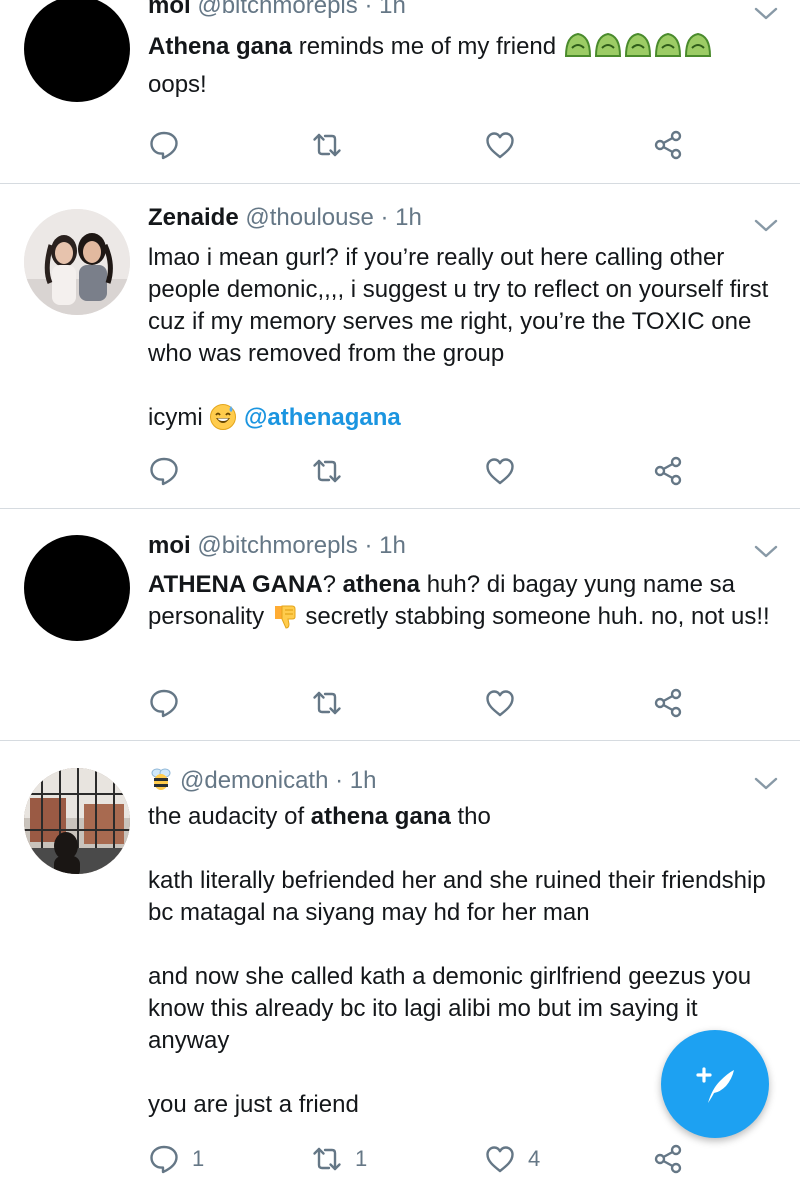 This screenshot has height=1179, width=800. What do you see at coordinates (332, 584) in the screenshot?
I see `text-segment: ?` at bounding box center [332, 584].